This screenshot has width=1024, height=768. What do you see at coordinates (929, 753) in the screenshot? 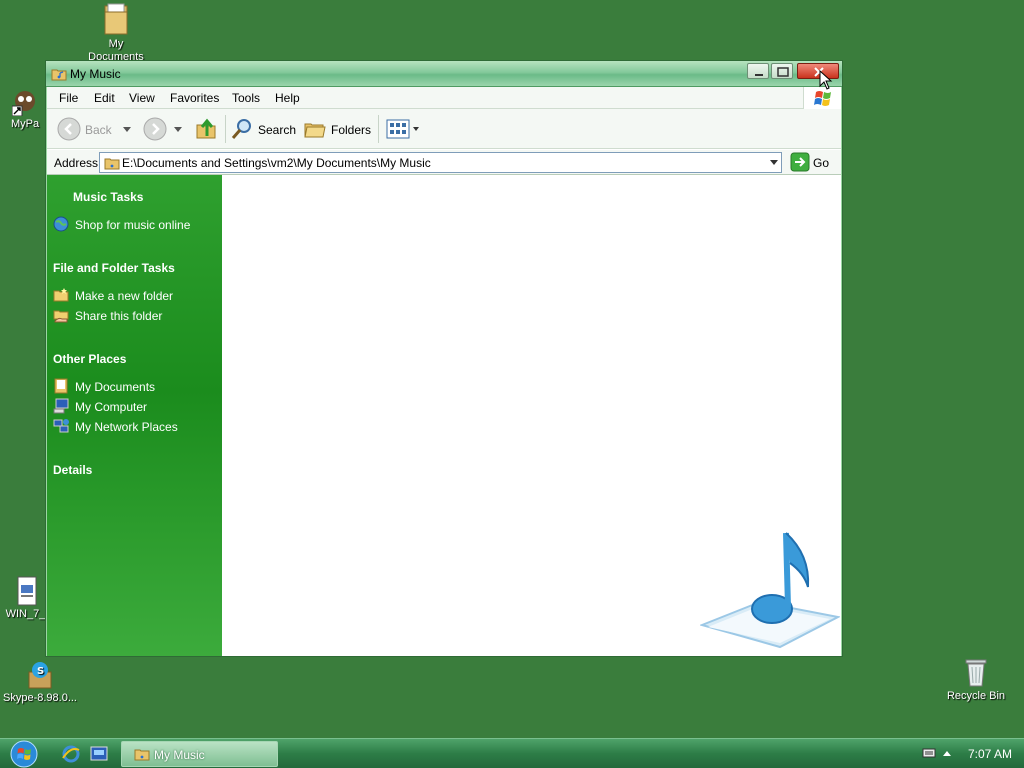
I see `keyboard-tray-icon` at bounding box center [929, 753].